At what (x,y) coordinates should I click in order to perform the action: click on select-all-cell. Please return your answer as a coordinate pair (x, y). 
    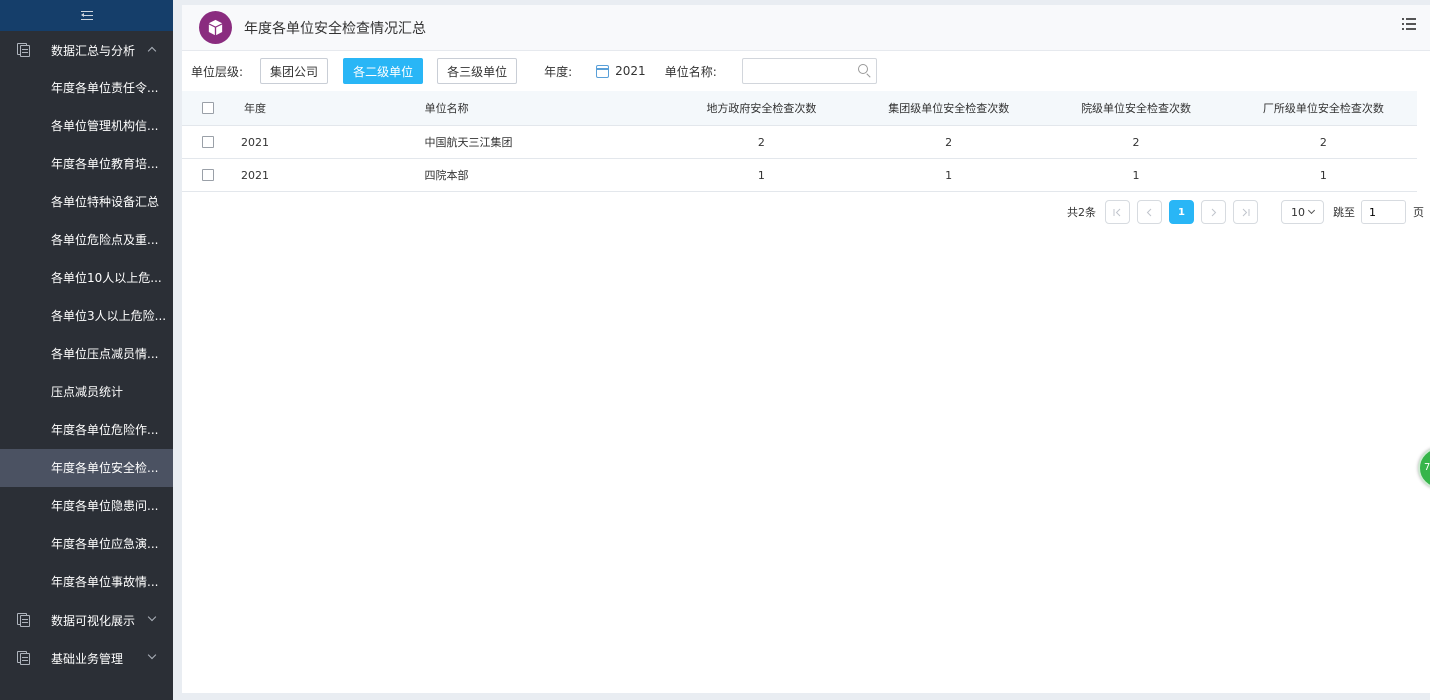
    Looking at the image, I should click on (208, 108).